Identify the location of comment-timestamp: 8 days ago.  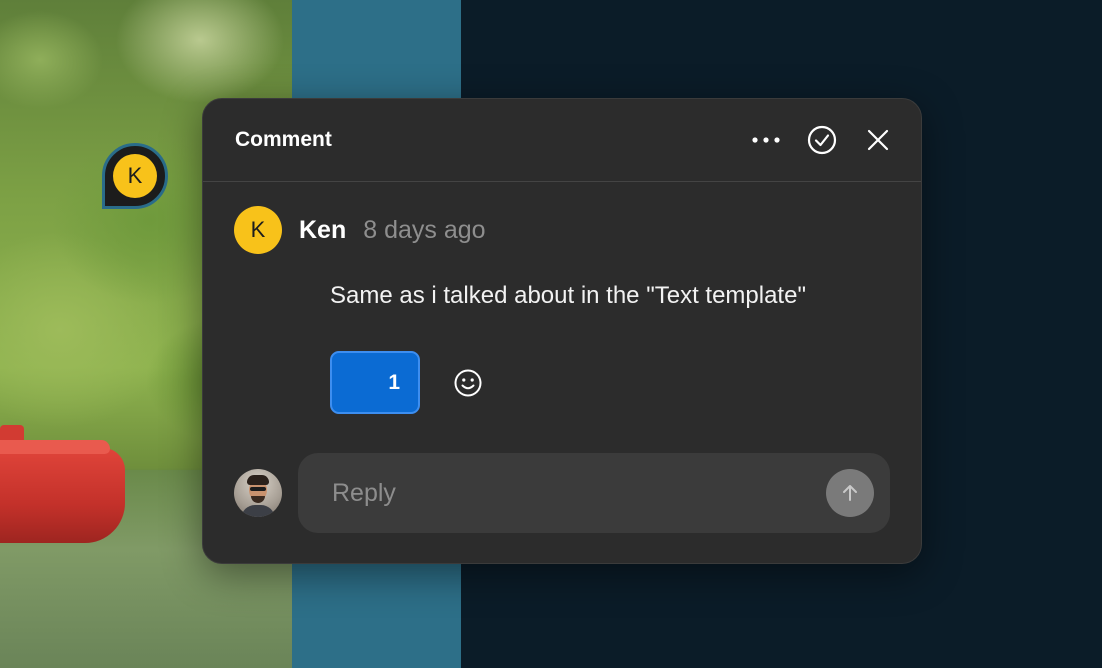
(424, 229).